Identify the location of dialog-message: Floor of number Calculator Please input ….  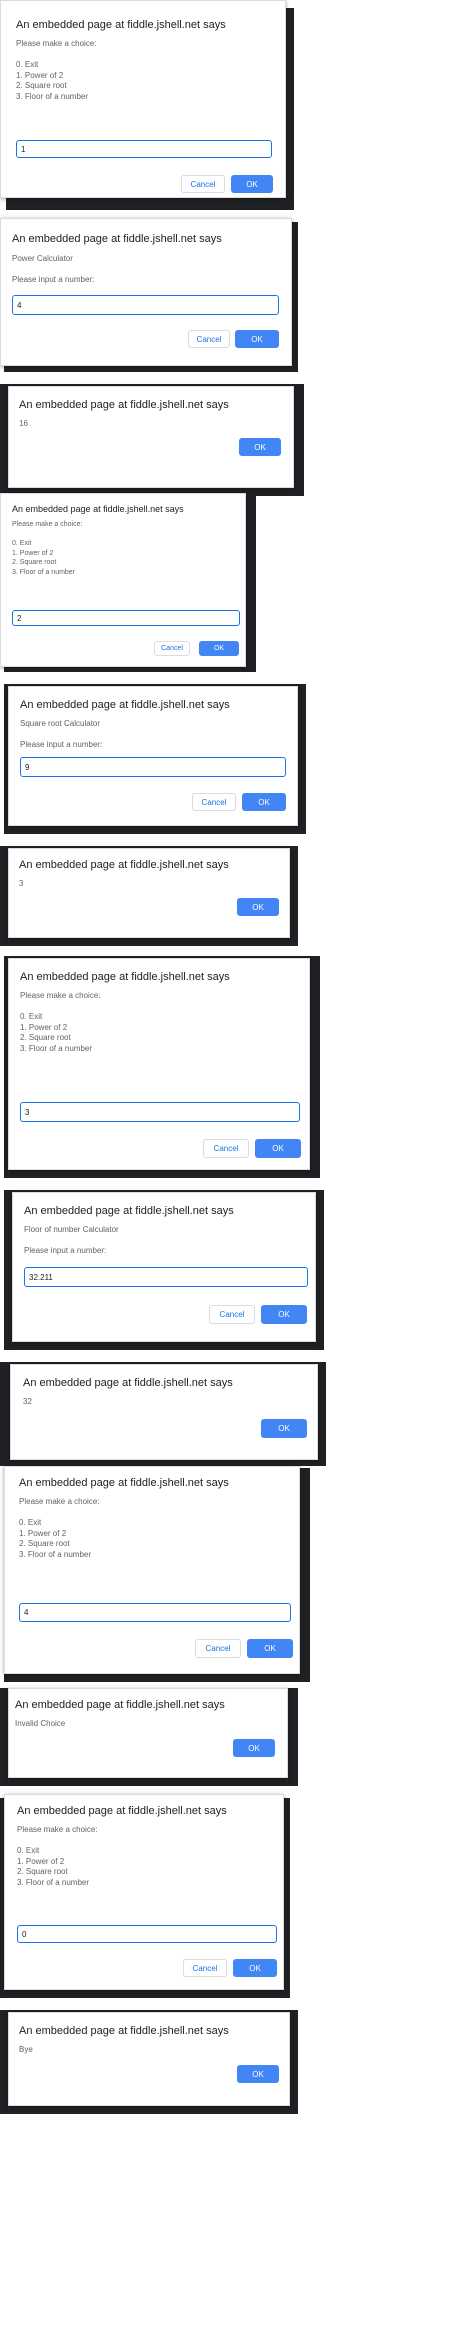
(71, 1240).